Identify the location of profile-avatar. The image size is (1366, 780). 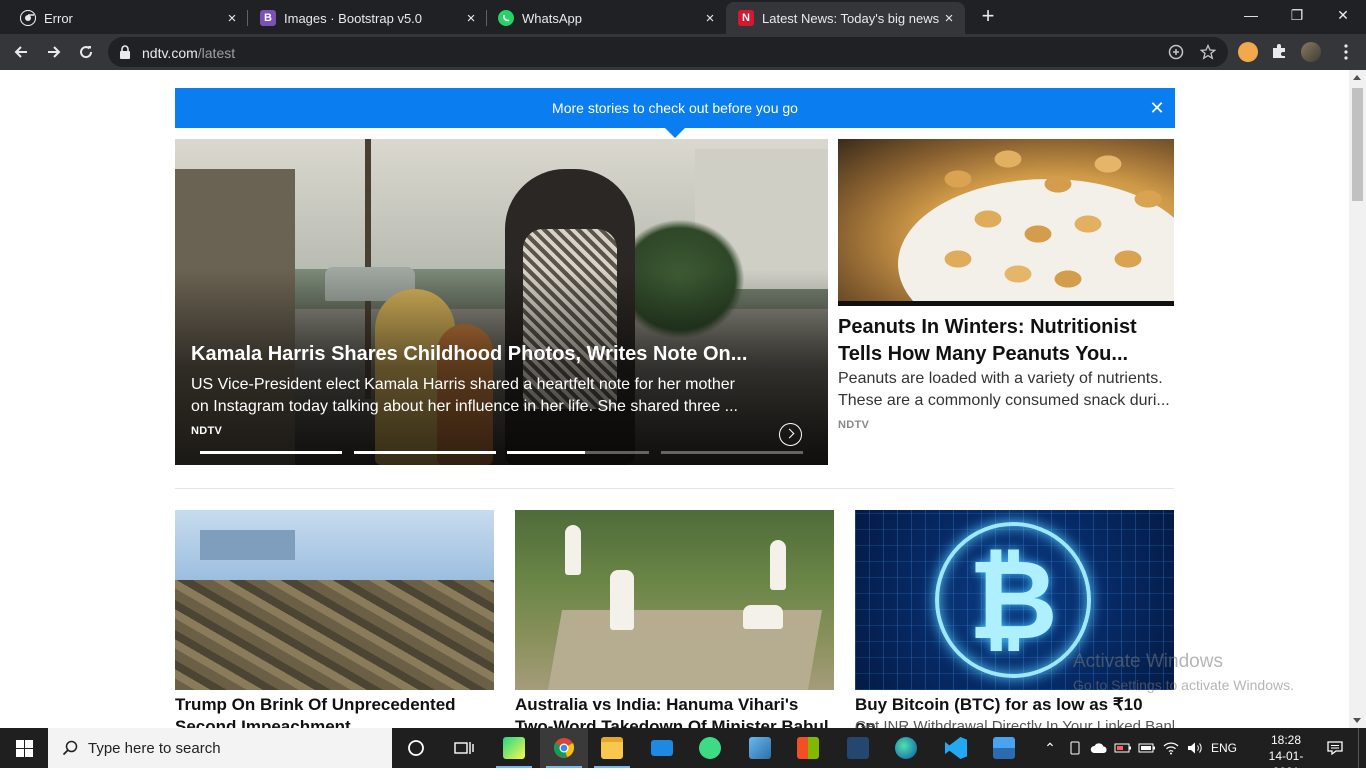
(1311, 52).